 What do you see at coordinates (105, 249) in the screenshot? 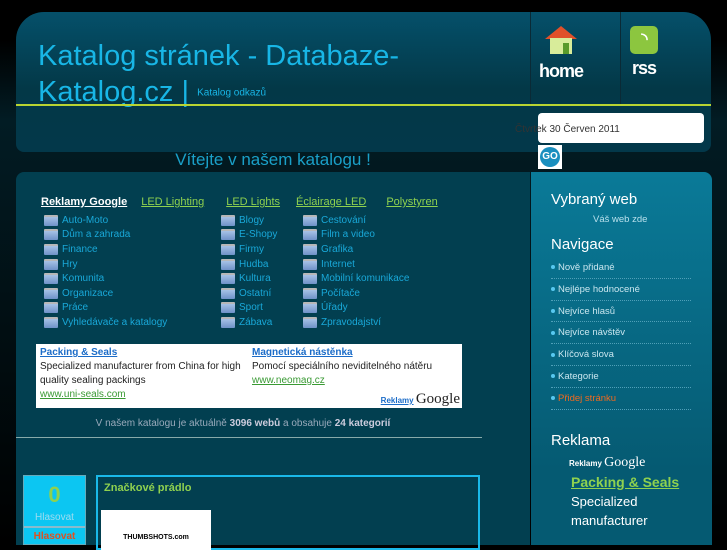
I see `category-item: Finance` at bounding box center [105, 249].